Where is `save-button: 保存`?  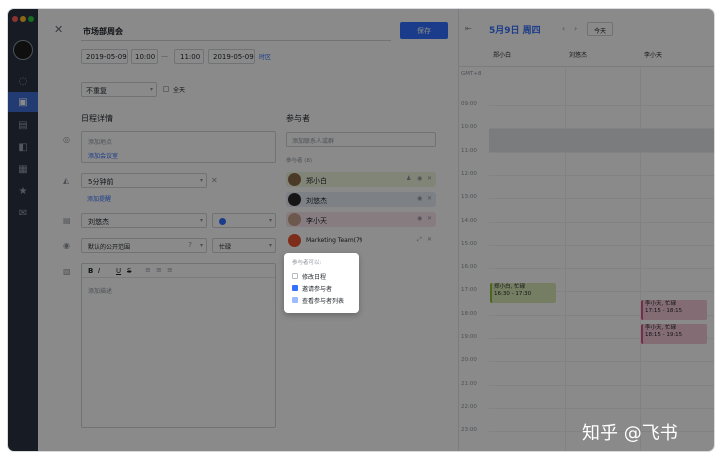 save-button: 保存 is located at coordinates (424, 30).